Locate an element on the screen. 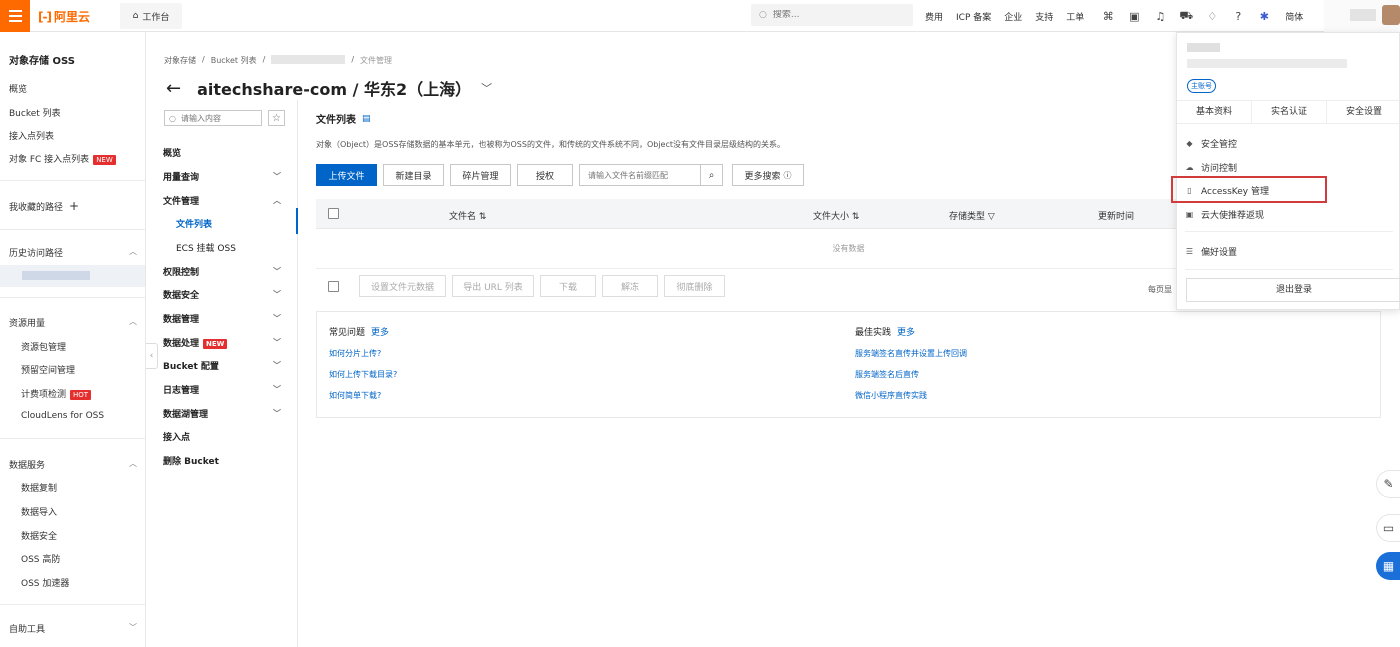 Image resolution: width=1400 pixels, height=647 pixels. back-arrow-icon: ← is located at coordinates (173, 88).